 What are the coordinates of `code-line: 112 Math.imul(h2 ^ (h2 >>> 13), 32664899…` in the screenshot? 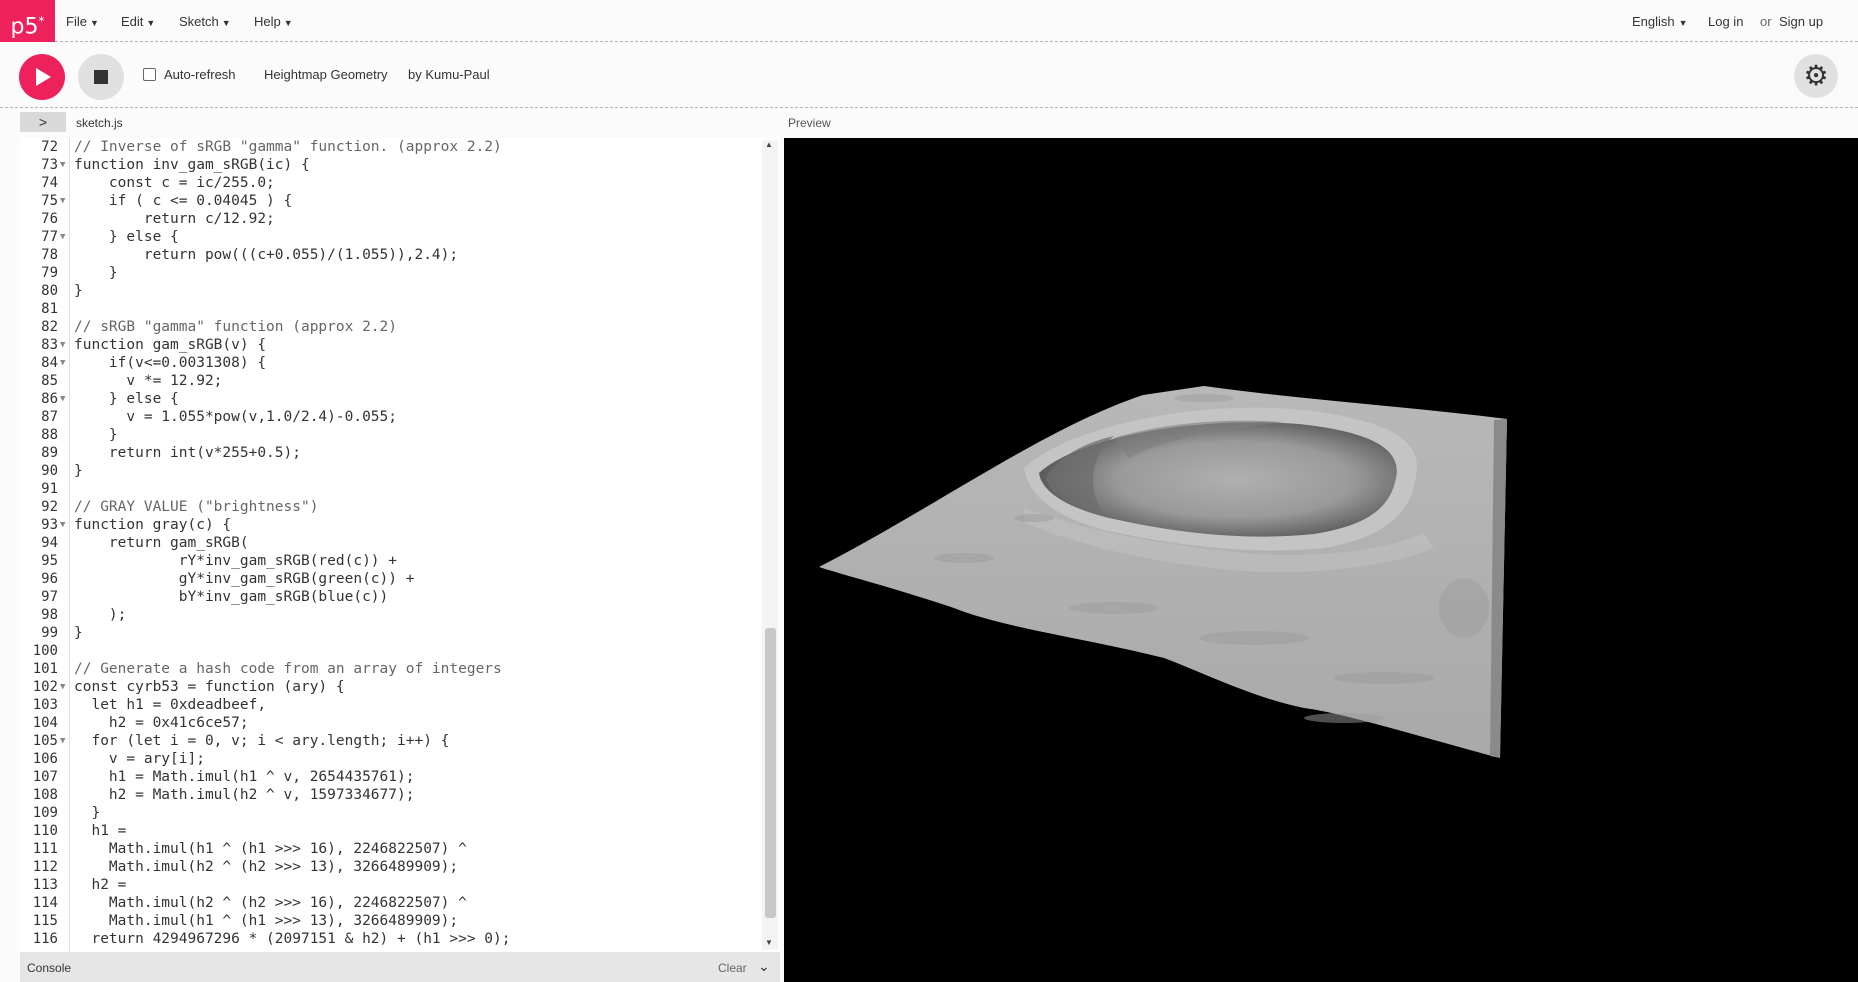 It's located at (390, 867).